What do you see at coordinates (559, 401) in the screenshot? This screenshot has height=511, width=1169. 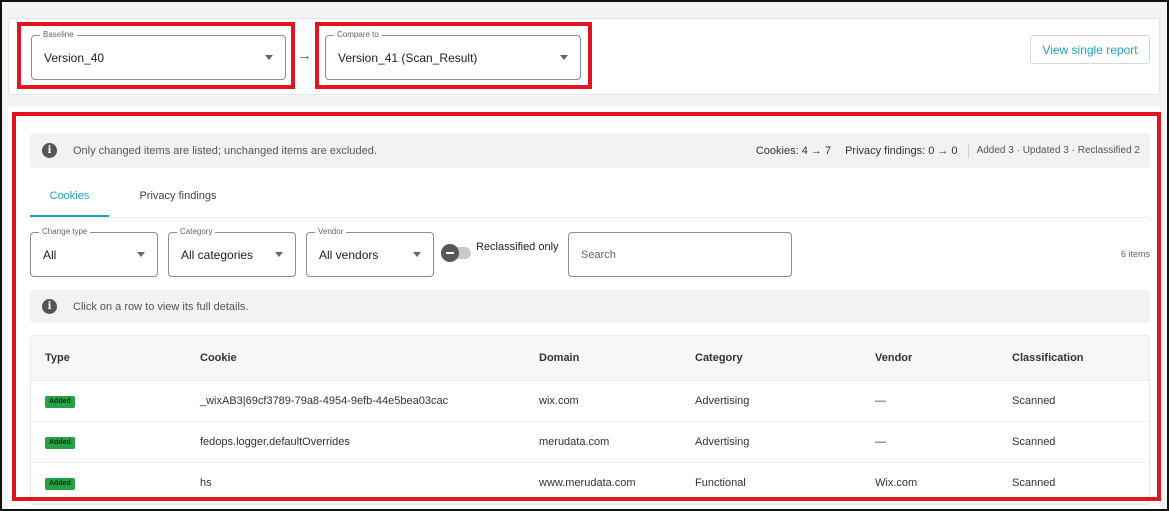 I see `cookie-domain: wix.com` at bounding box center [559, 401].